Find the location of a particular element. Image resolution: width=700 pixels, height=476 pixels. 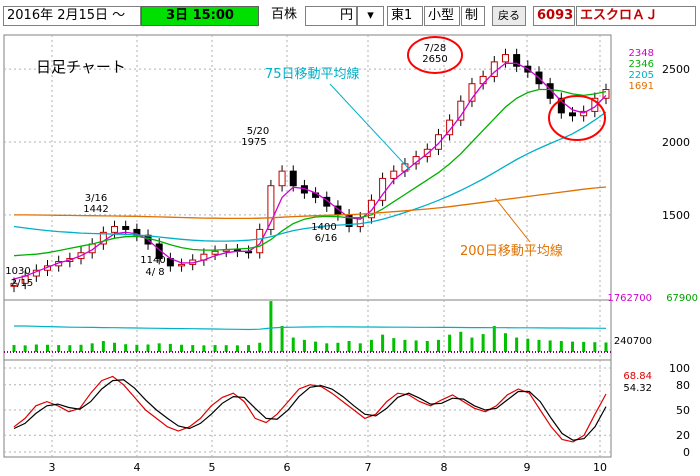

ma-legend-value: 2348 is located at coordinates (641, 53).